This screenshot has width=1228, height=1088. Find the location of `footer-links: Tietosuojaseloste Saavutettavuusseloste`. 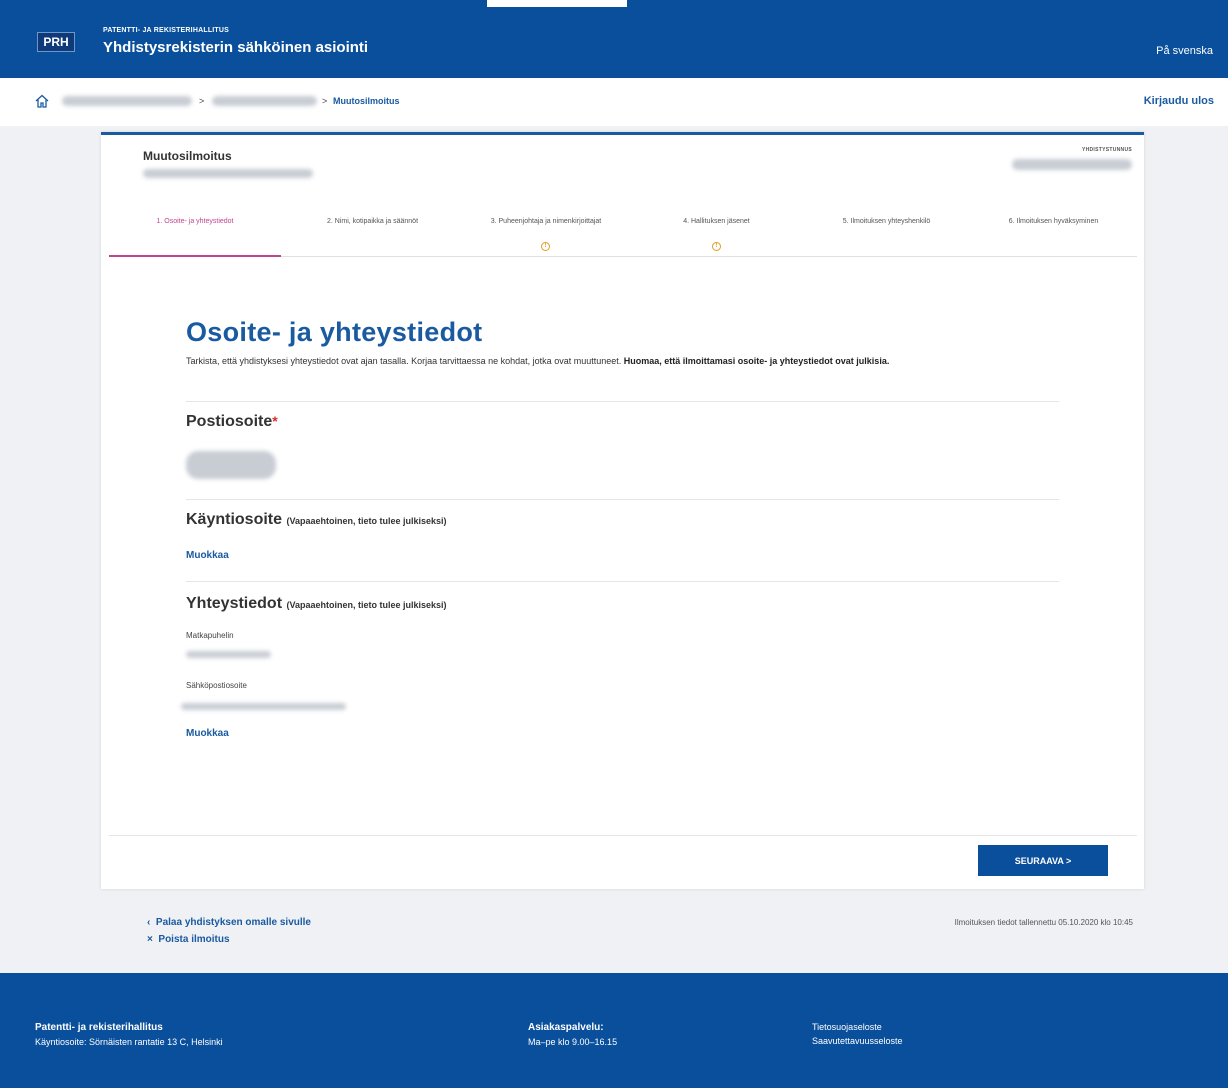

footer-links: Tietosuojaseloste Saavutettavuusseloste is located at coordinates (857, 1034).